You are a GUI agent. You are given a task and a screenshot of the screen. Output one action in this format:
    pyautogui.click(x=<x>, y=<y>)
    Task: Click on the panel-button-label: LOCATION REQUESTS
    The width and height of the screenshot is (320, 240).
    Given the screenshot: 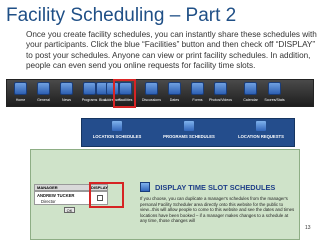 What is the action you would take?
    pyautogui.click(x=261, y=136)
    